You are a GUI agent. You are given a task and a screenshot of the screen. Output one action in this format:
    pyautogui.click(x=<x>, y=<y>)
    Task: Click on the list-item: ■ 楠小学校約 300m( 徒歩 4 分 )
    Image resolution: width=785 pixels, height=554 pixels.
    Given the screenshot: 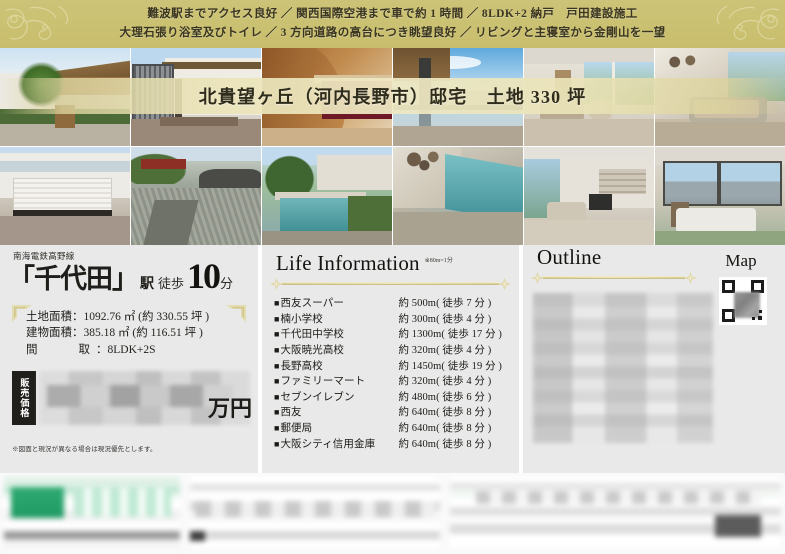 What is the action you would take?
    pyautogui.click(x=396, y=320)
    